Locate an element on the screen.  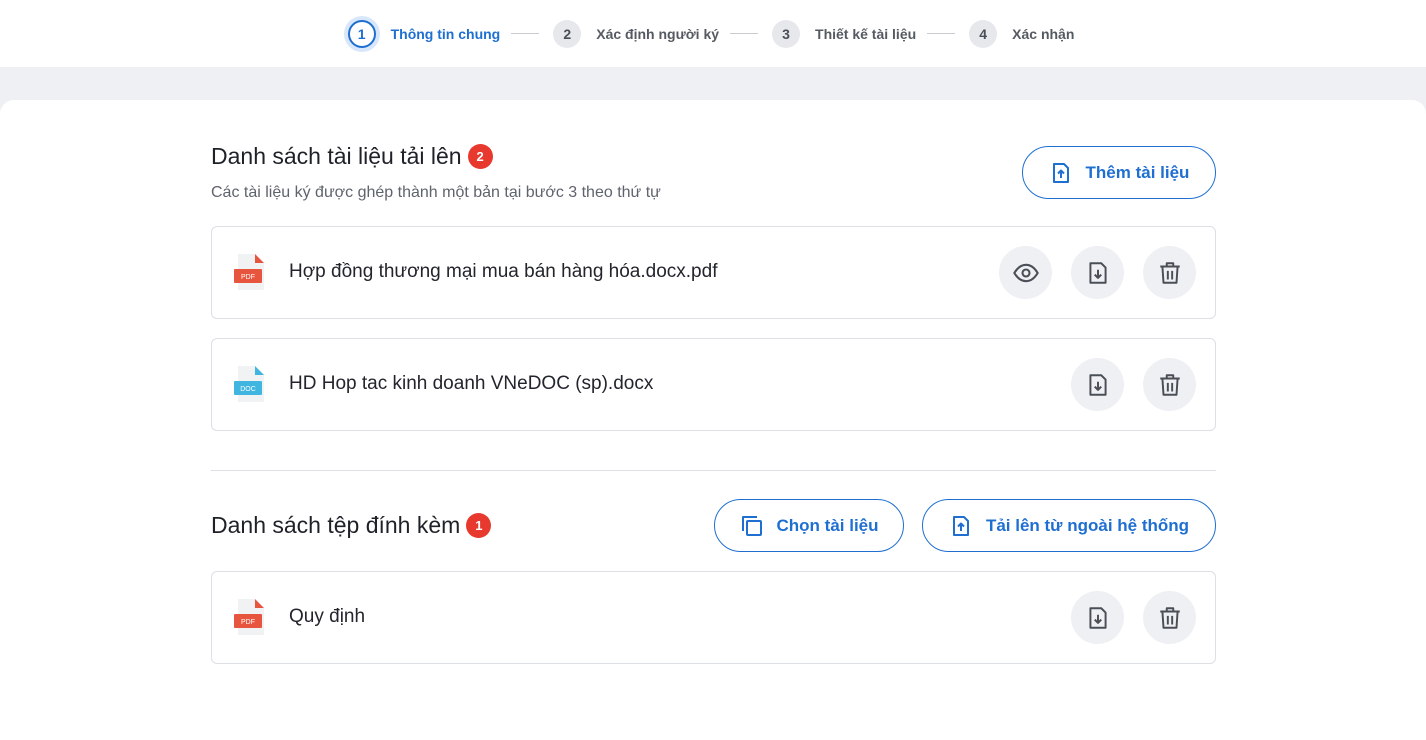
step-number: 2 is located at coordinates (567, 33).